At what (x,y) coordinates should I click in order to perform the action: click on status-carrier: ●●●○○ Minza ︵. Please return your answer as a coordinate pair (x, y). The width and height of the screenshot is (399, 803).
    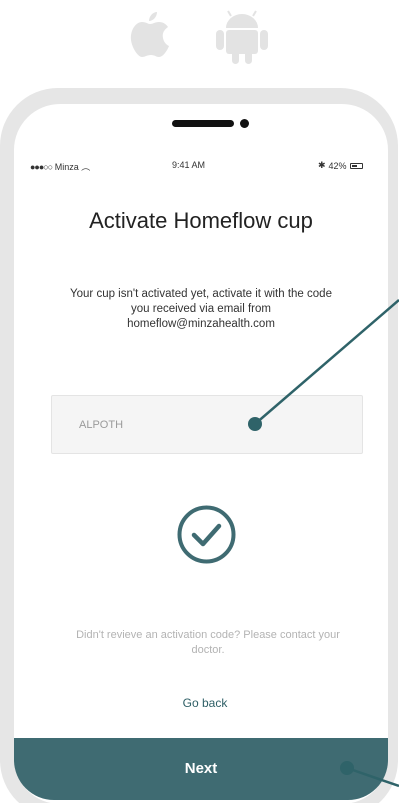
    Looking at the image, I should click on (60, 166).